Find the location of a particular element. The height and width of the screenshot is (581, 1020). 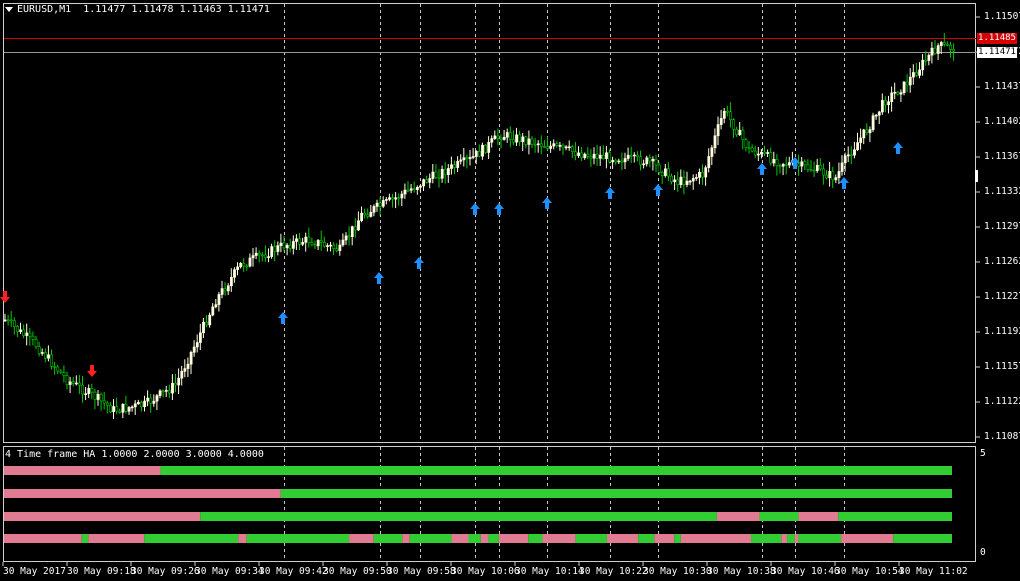

time-tick-label: 30 May 09:18 is located at coordinates (101, 571).